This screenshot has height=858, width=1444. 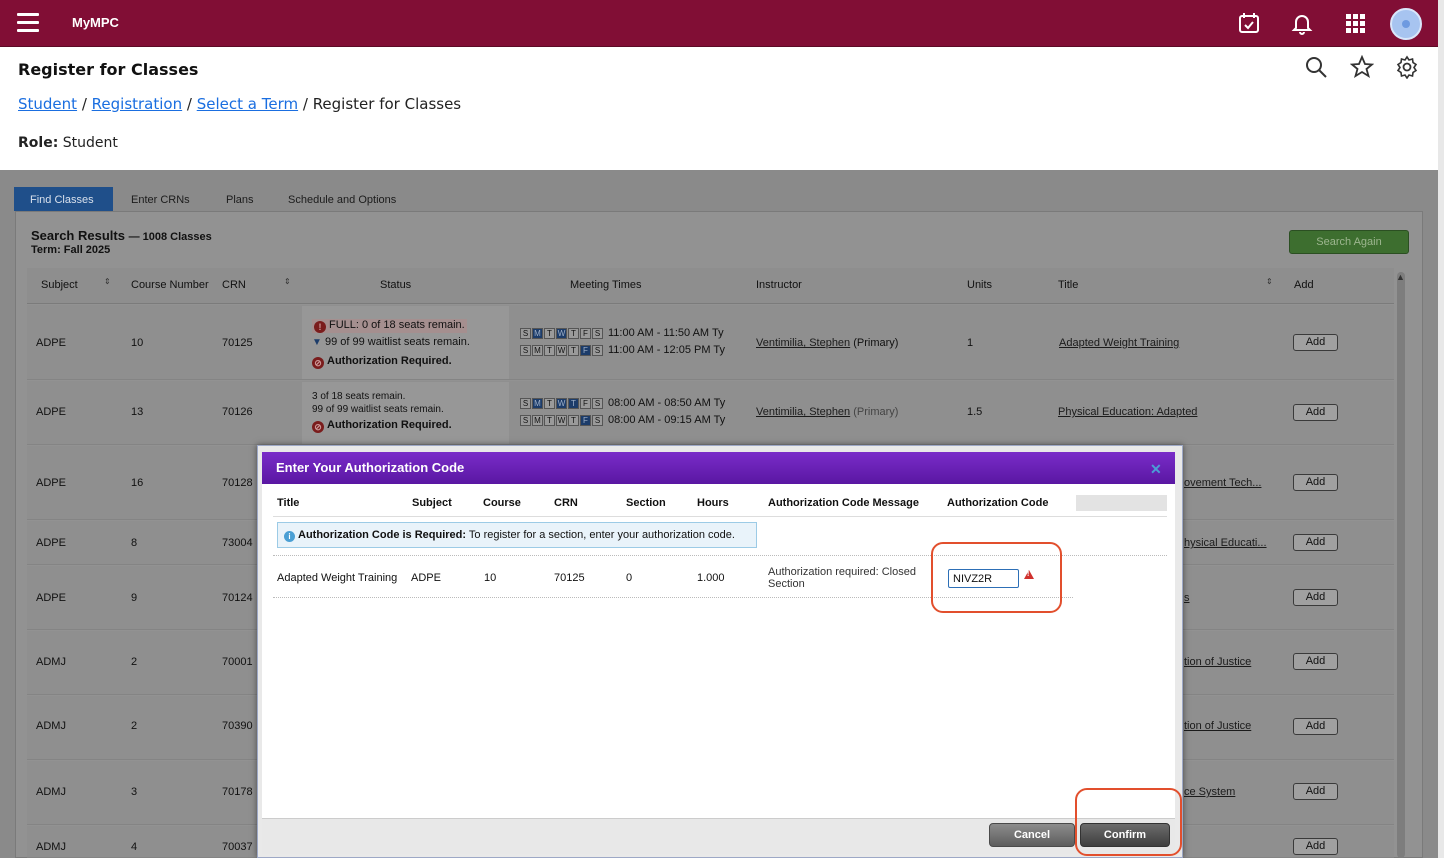 I want to click on dialog-col-code: Authorization Code, so click(x=998, y=503).